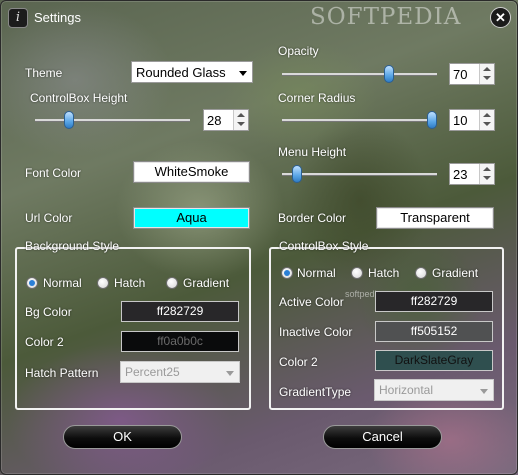 The height and width of the screenshot is (475, 518). I want to click on active-color-field: ff282729, so click(434, 301).